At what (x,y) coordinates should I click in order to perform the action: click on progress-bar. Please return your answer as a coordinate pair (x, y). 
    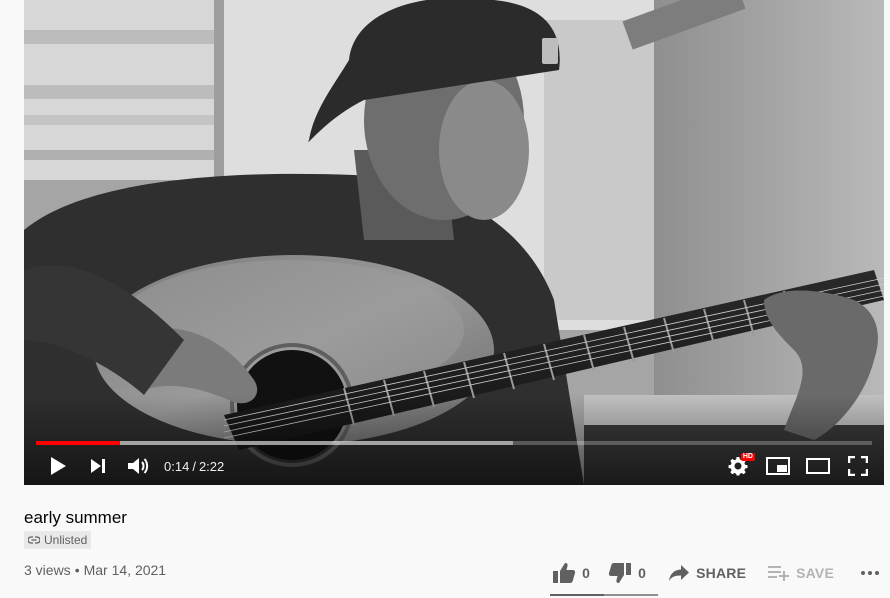
    Looking at the image, I should click on (454, 443).